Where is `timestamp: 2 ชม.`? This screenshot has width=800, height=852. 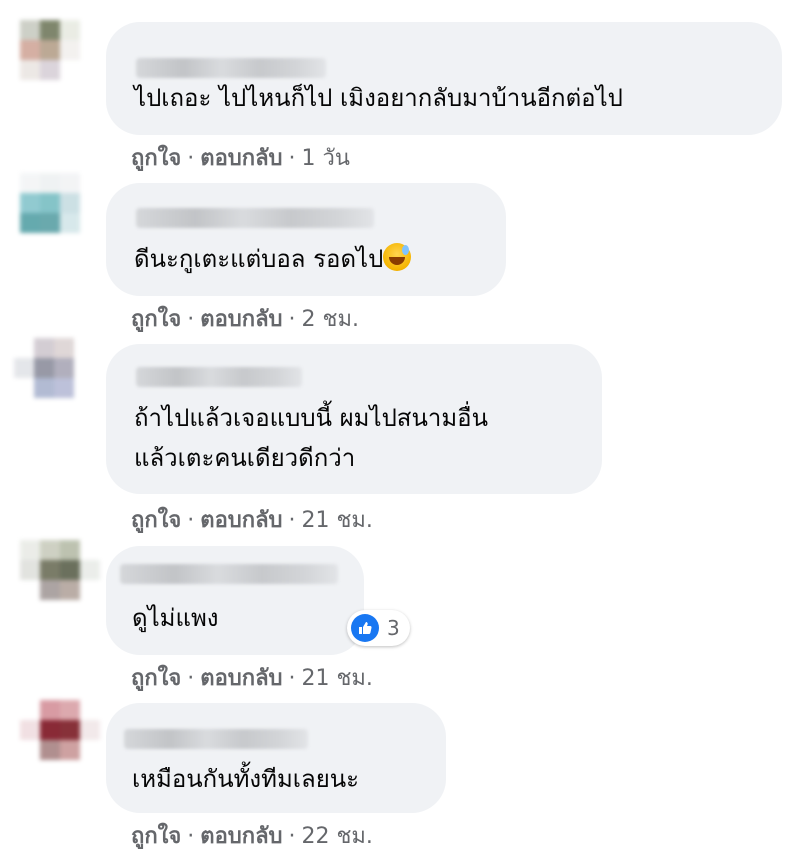 timestamp: 2 ชม. is located at coordinates (330, 319).